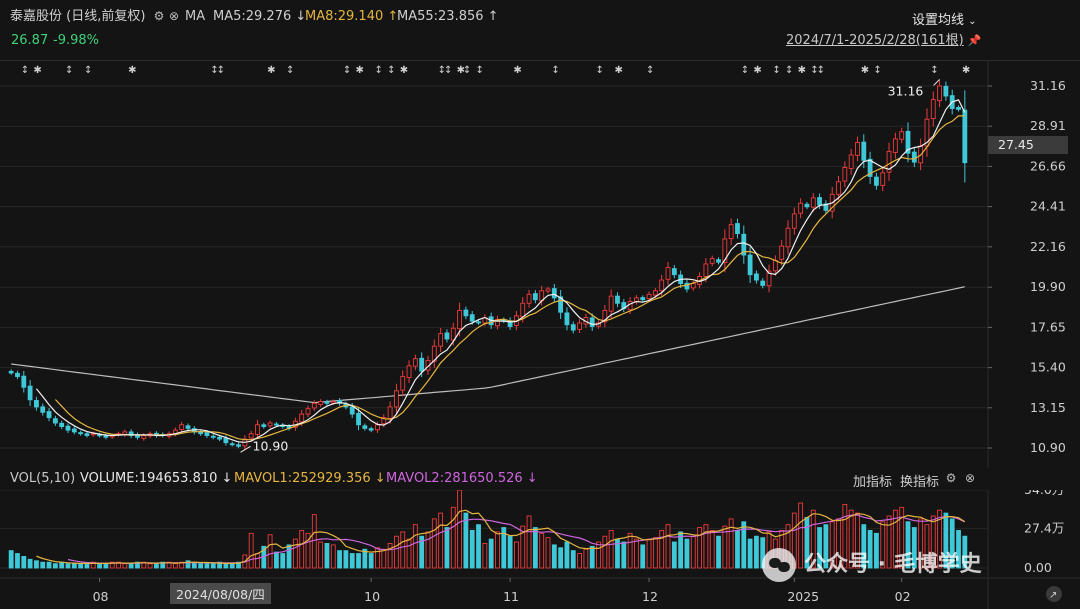 The height and width of the screenshot is (609, 1080). What do you see at coordinates (903, 596) in the screenshot?
I see `x-tick-label: 02` at bounding box center [903, 596].